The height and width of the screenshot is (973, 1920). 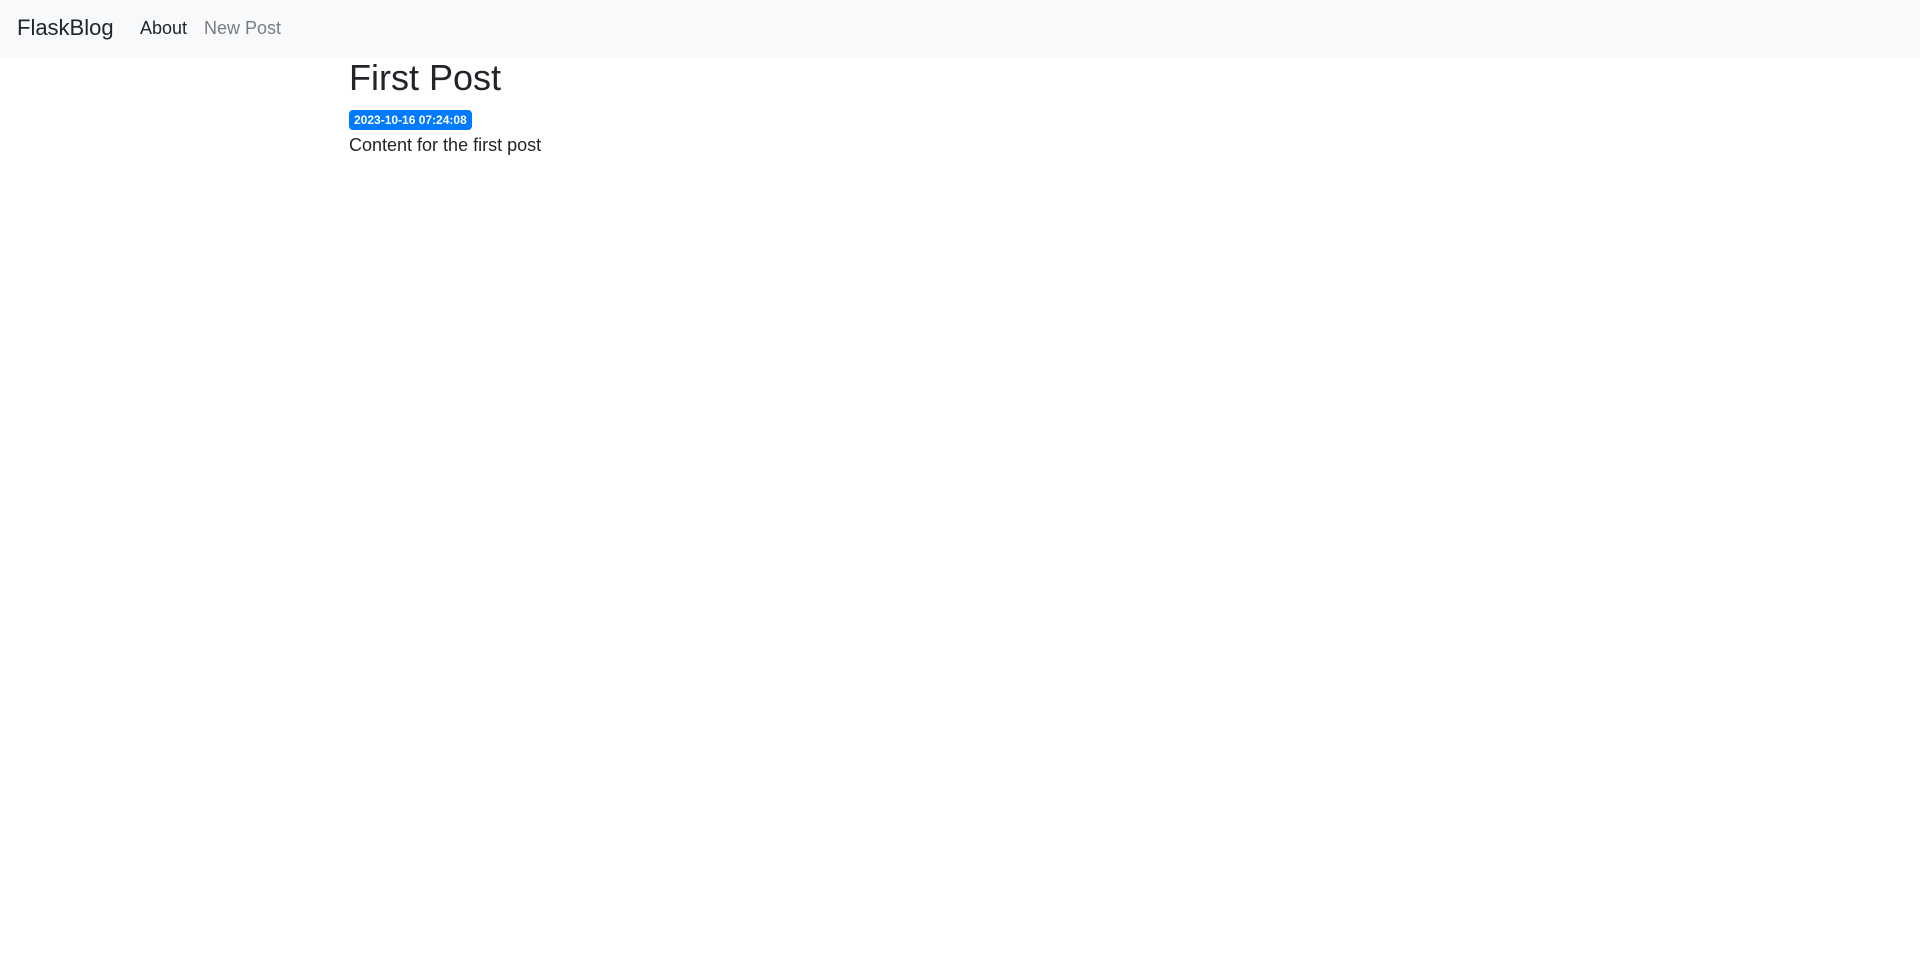 What do you see at coordinates (425, 77) in the screenshot?
I see `post-title: First Post` at bounding box center [425, 77].